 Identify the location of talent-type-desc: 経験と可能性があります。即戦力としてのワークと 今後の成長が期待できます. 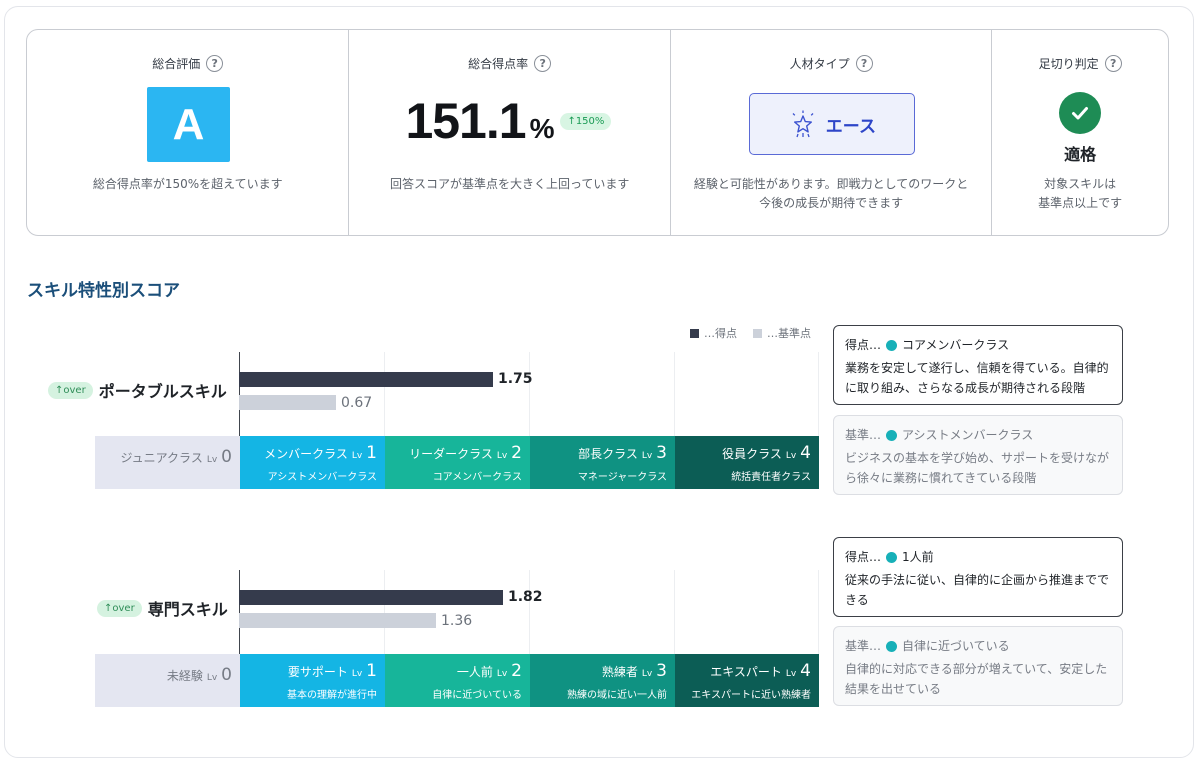
(831, 193).